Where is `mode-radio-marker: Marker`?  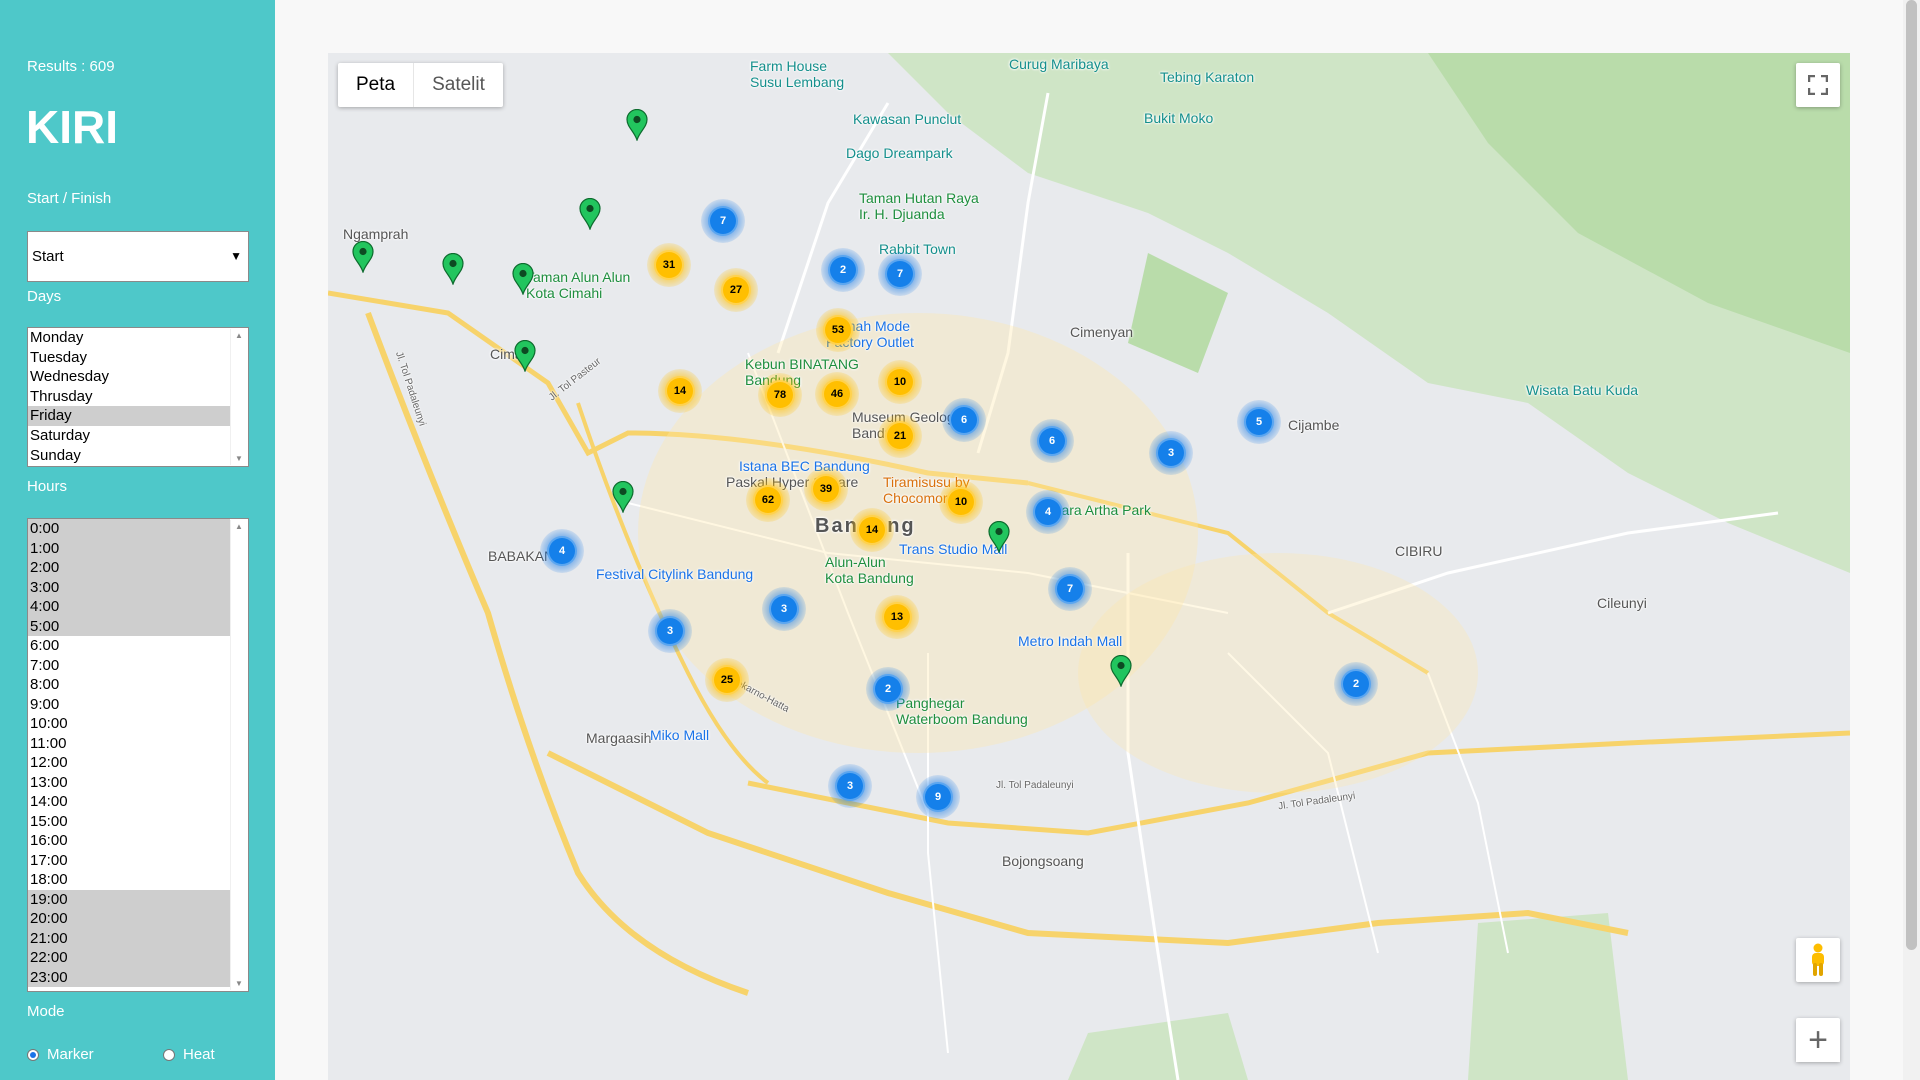
mode-radio-marker: Marker is located at coordinates (60, 1054).